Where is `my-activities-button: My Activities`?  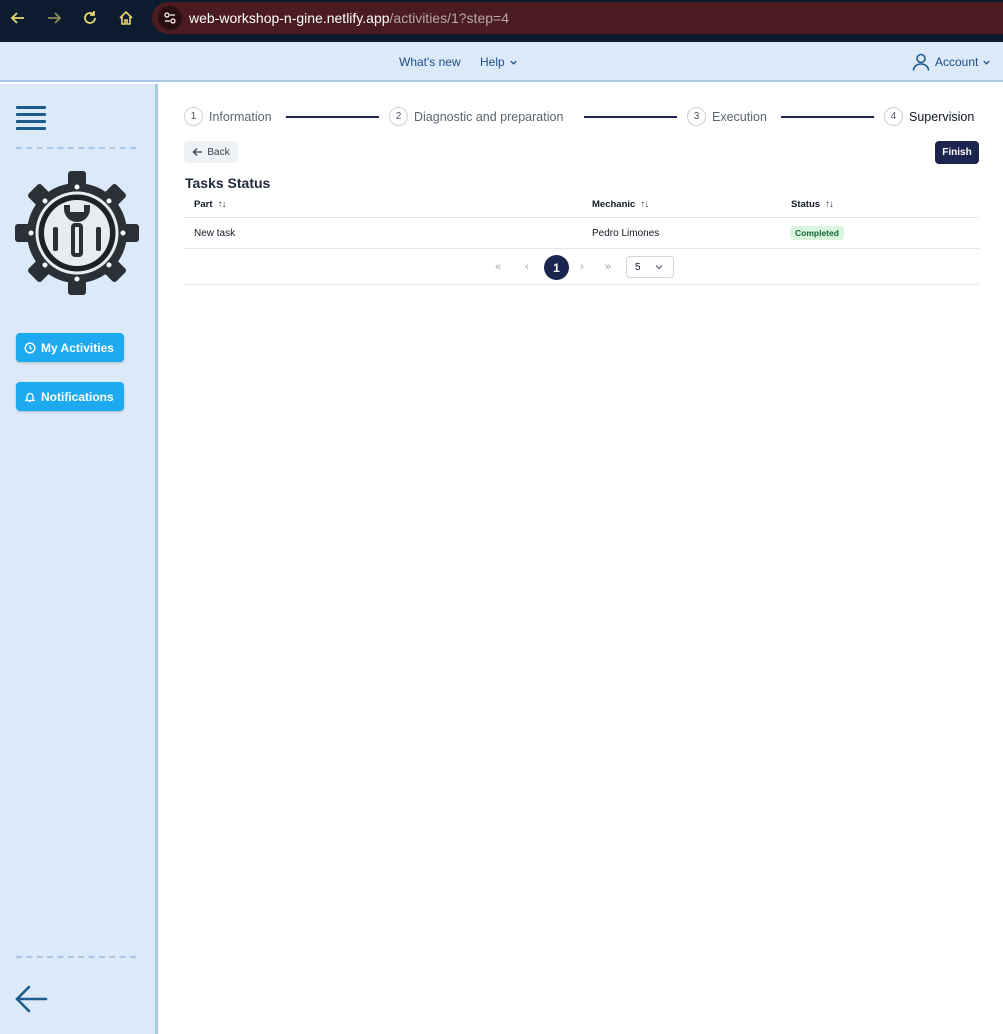 my-activities-button: My Activities is located at coordinates (70, 347).